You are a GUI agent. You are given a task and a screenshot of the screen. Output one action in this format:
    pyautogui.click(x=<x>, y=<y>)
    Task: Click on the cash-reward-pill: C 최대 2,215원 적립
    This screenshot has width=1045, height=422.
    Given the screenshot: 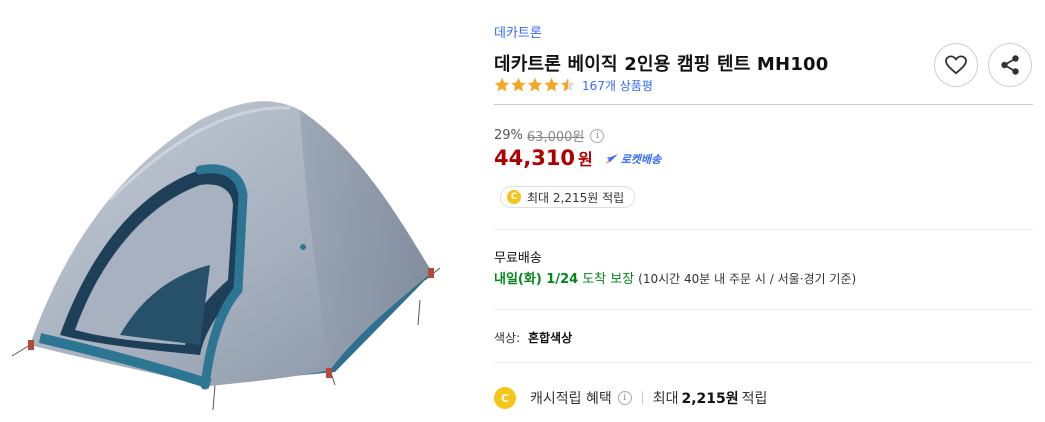 What is the action you would take?
    pyautogui.click(x=568, y=197)
    